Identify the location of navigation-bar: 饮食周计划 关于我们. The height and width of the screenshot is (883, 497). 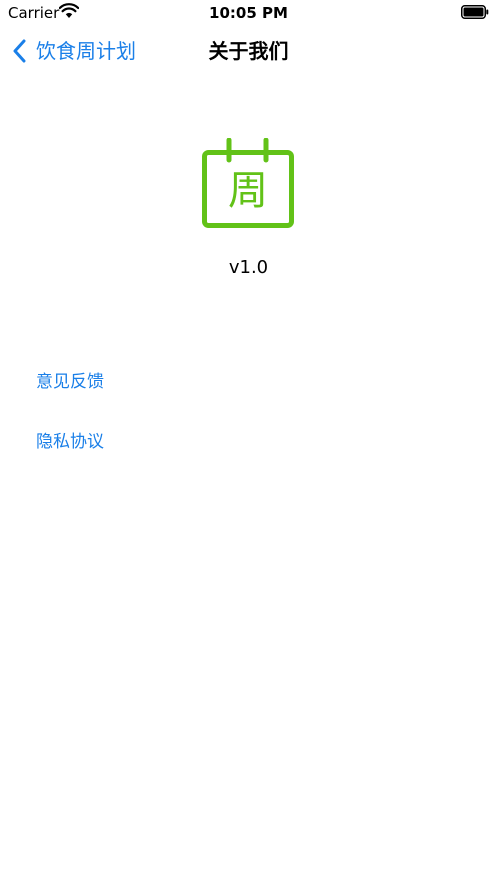
(248, 51).